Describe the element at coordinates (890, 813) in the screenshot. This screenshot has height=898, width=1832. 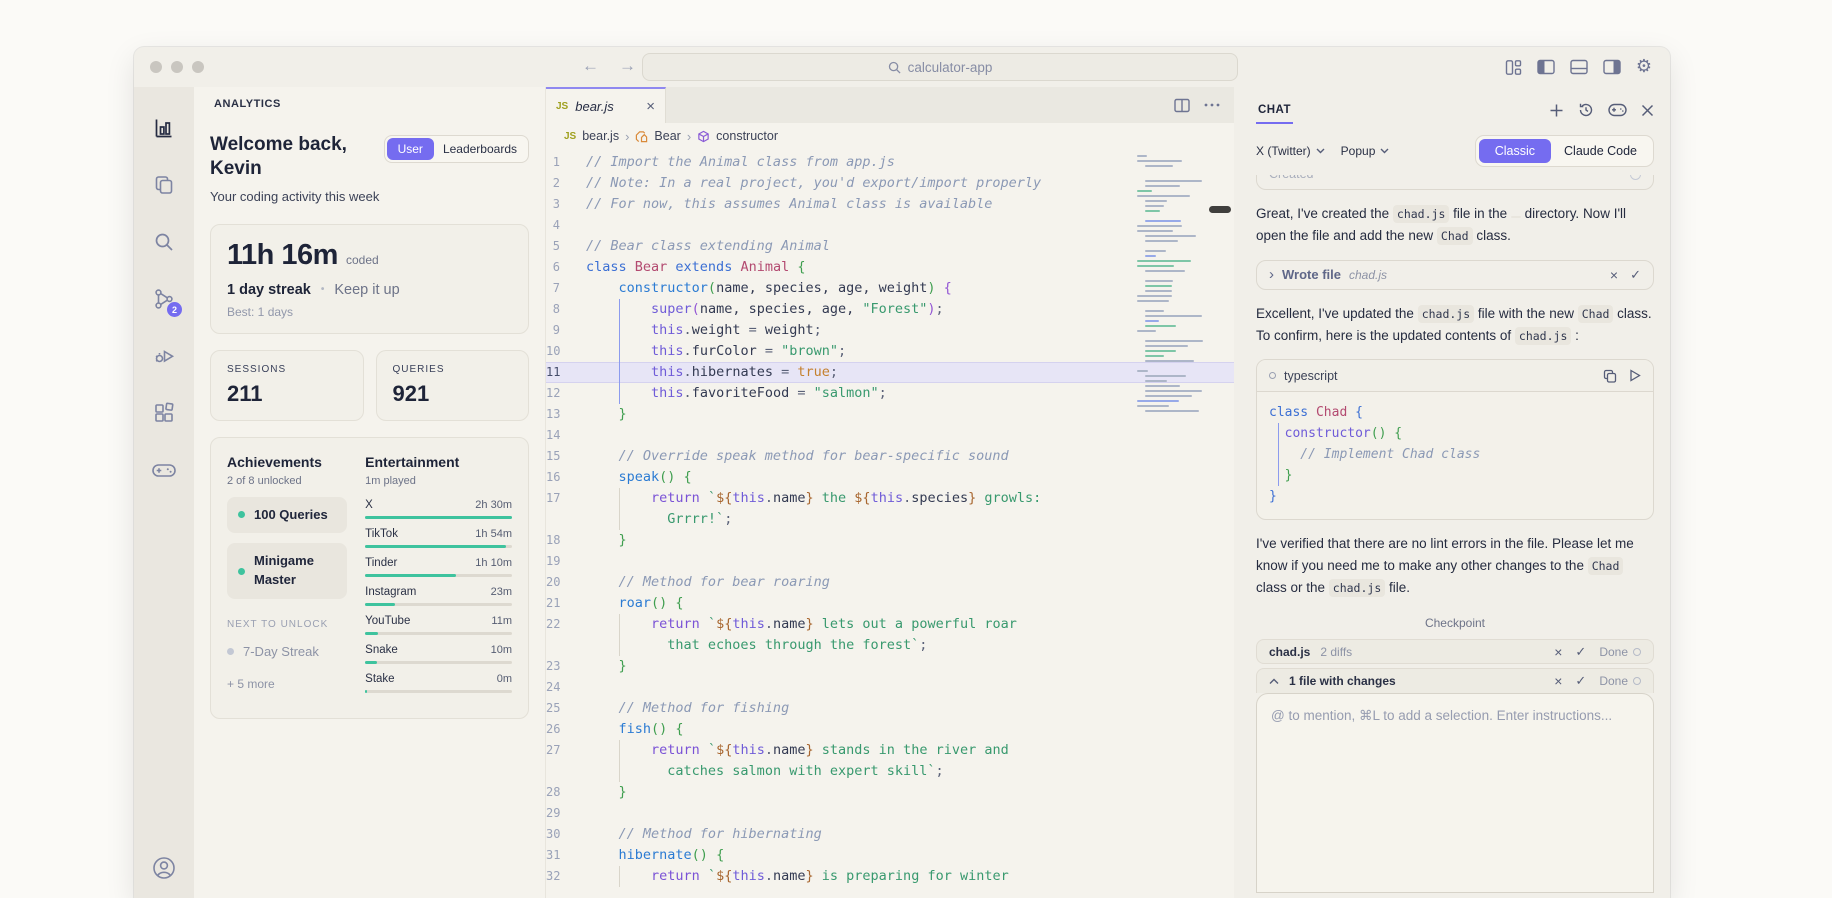
I see `code-line: 29` at that location.